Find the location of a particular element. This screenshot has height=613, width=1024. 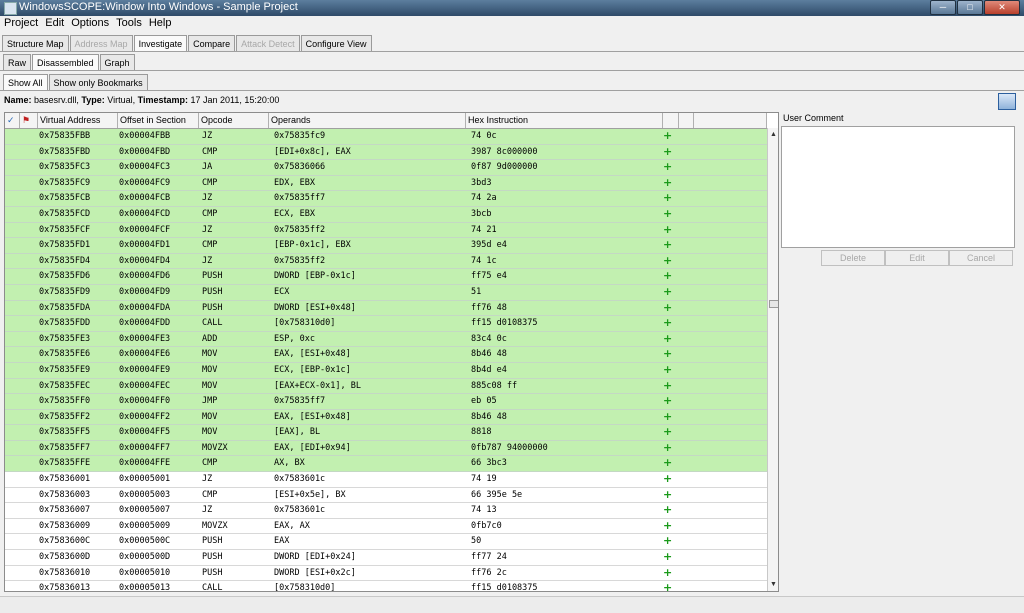

table-row: 0x75835FBB 0x00004FBB JZ 0x75835fc9 74 0c + is located at coordinates (386, 137).